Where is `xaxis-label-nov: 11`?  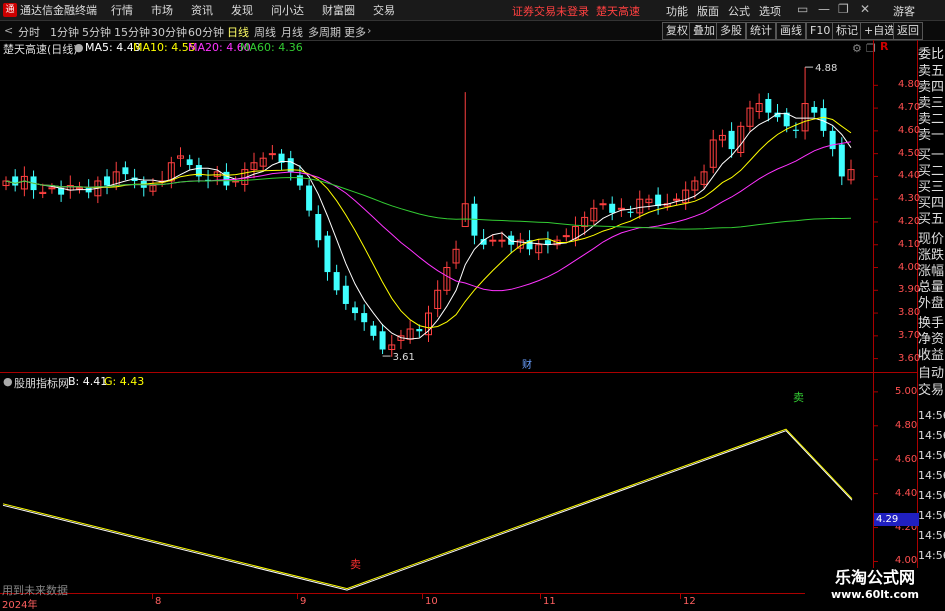 xaxis-label-nov: 11 is located at coordinates (549, 601).